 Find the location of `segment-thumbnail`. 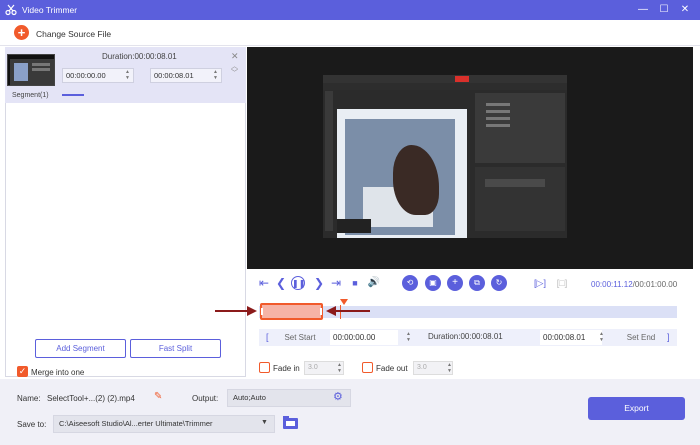

segment-thumbnail is located at coordinates (31, 70).